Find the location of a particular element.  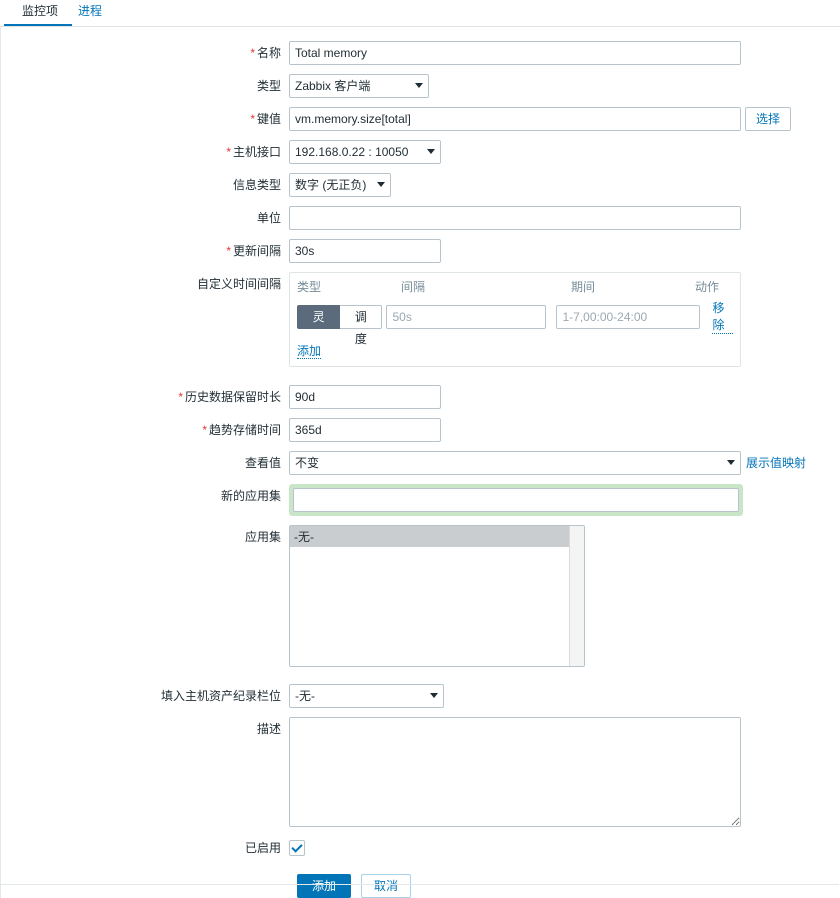

show-value-select: 不变 is located at coordinates (515, 463).